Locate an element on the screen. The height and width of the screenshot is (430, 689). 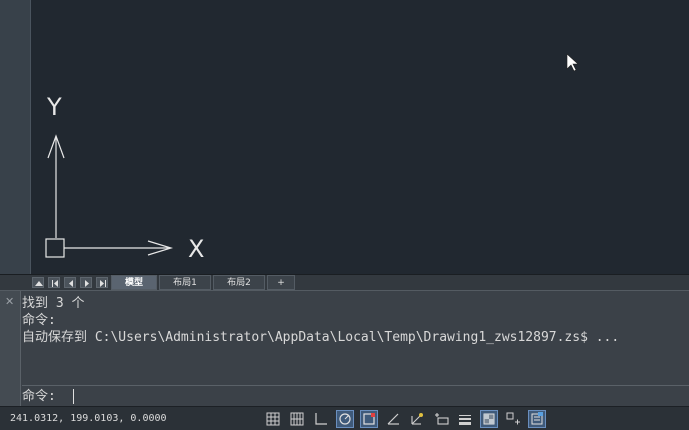
add-layout-tab: + is located at coordinates (281, 282).